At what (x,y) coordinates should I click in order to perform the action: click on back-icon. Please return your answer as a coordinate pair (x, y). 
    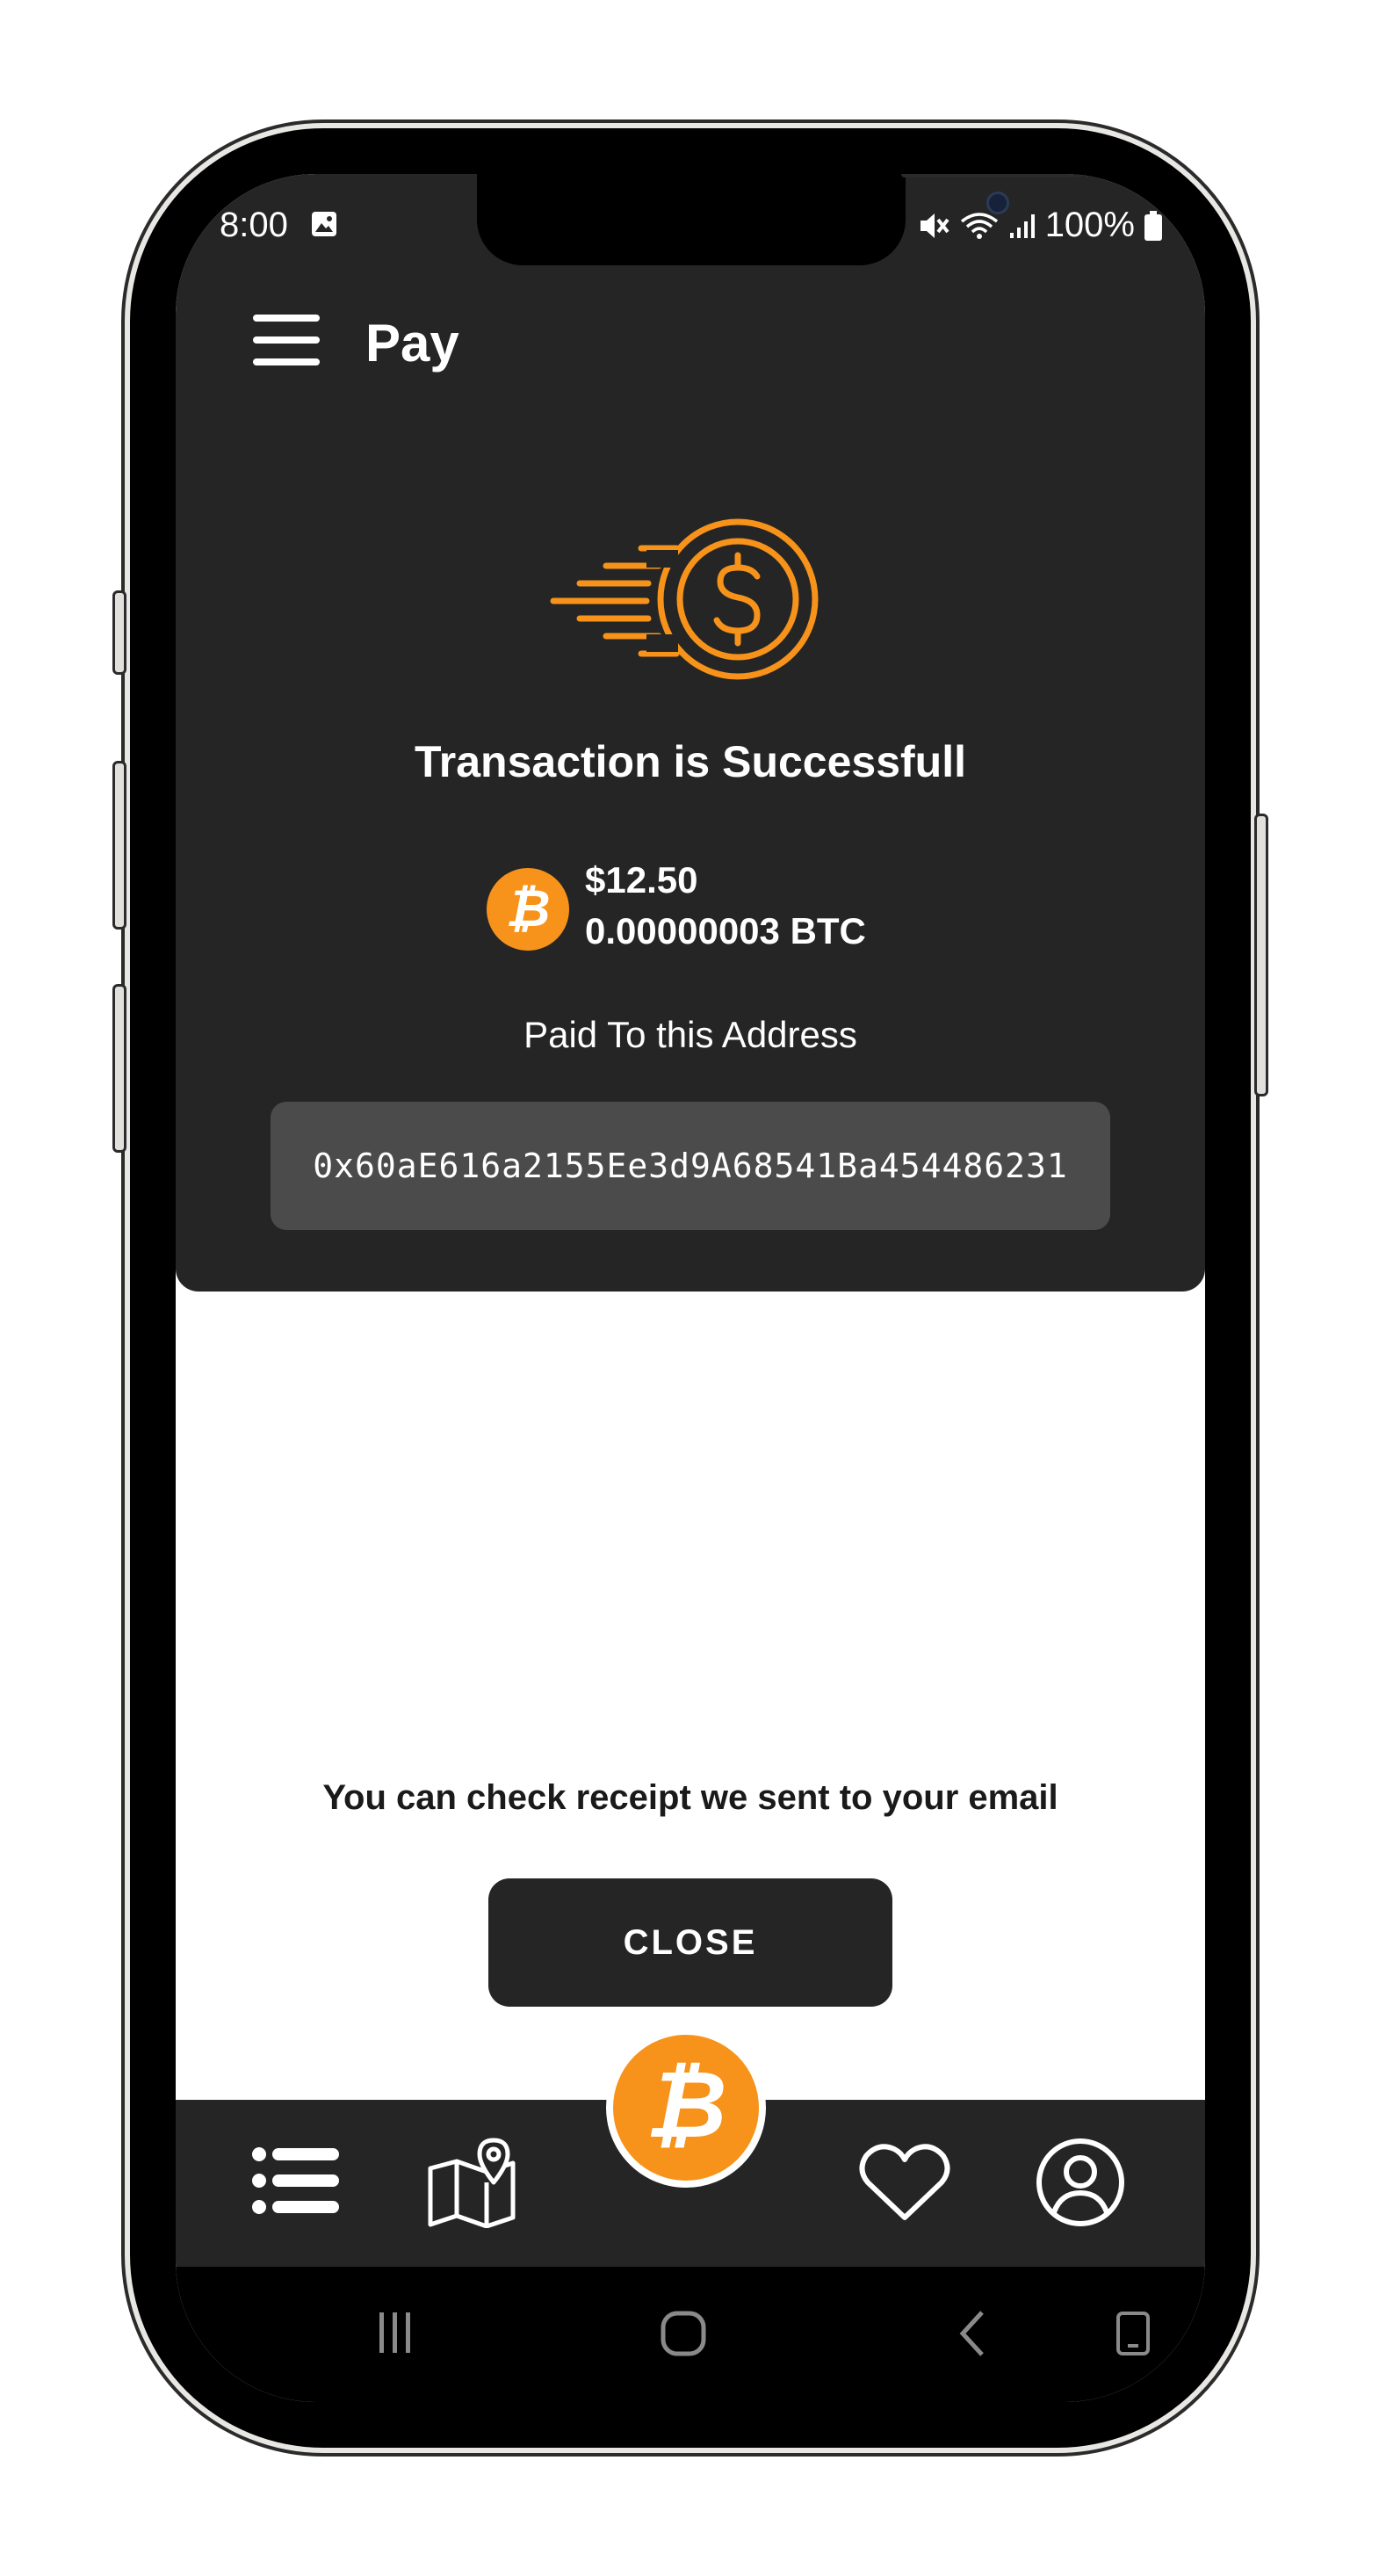
    Looking at the image, I should click on (972, 2333).